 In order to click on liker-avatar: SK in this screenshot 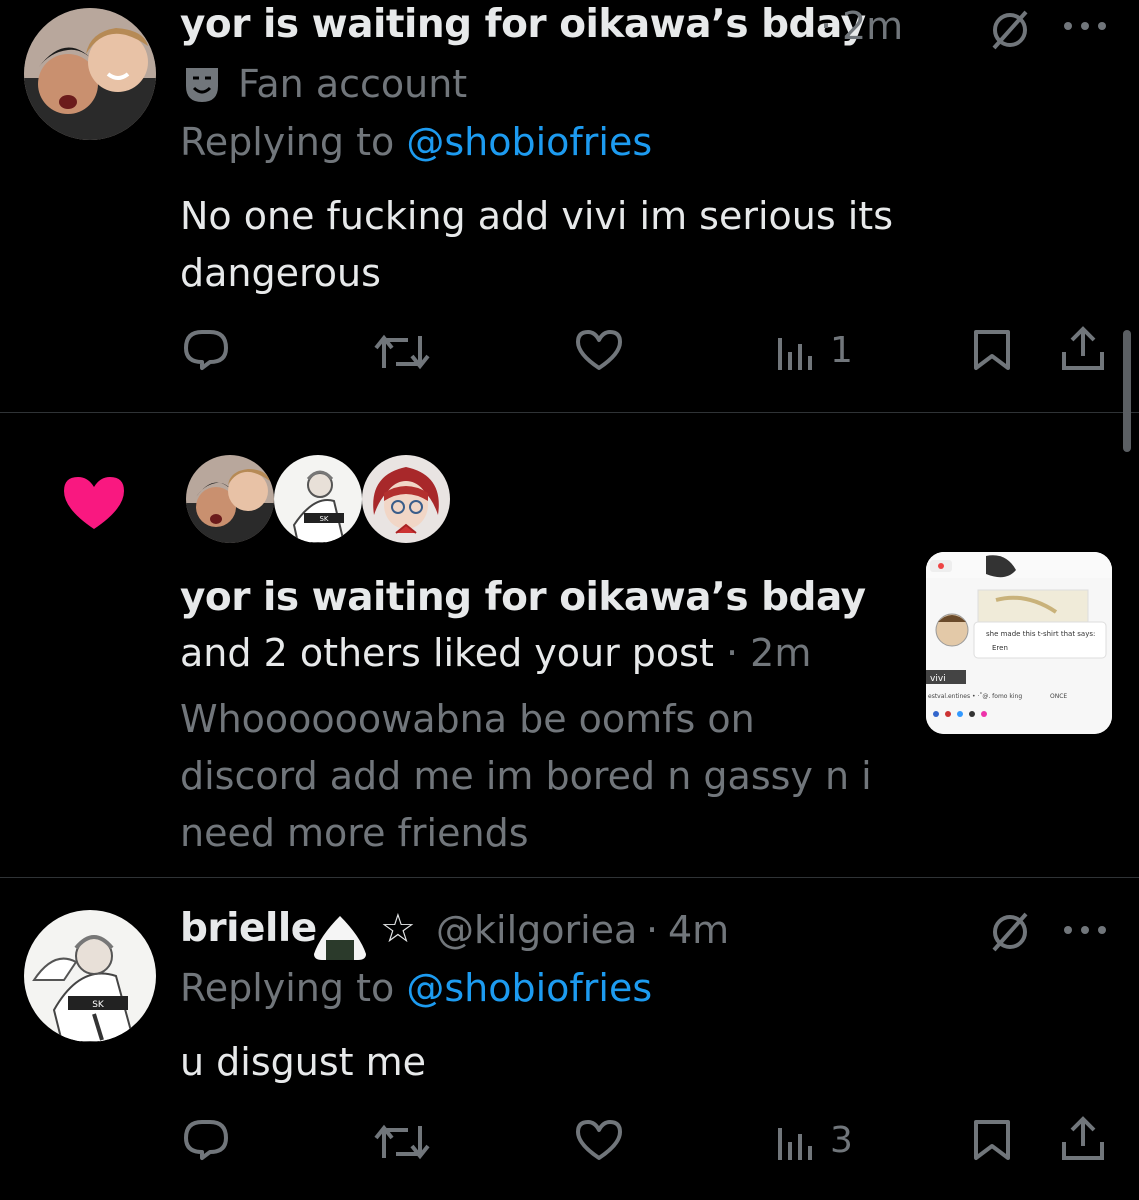, I will do `click(318, 499)`.